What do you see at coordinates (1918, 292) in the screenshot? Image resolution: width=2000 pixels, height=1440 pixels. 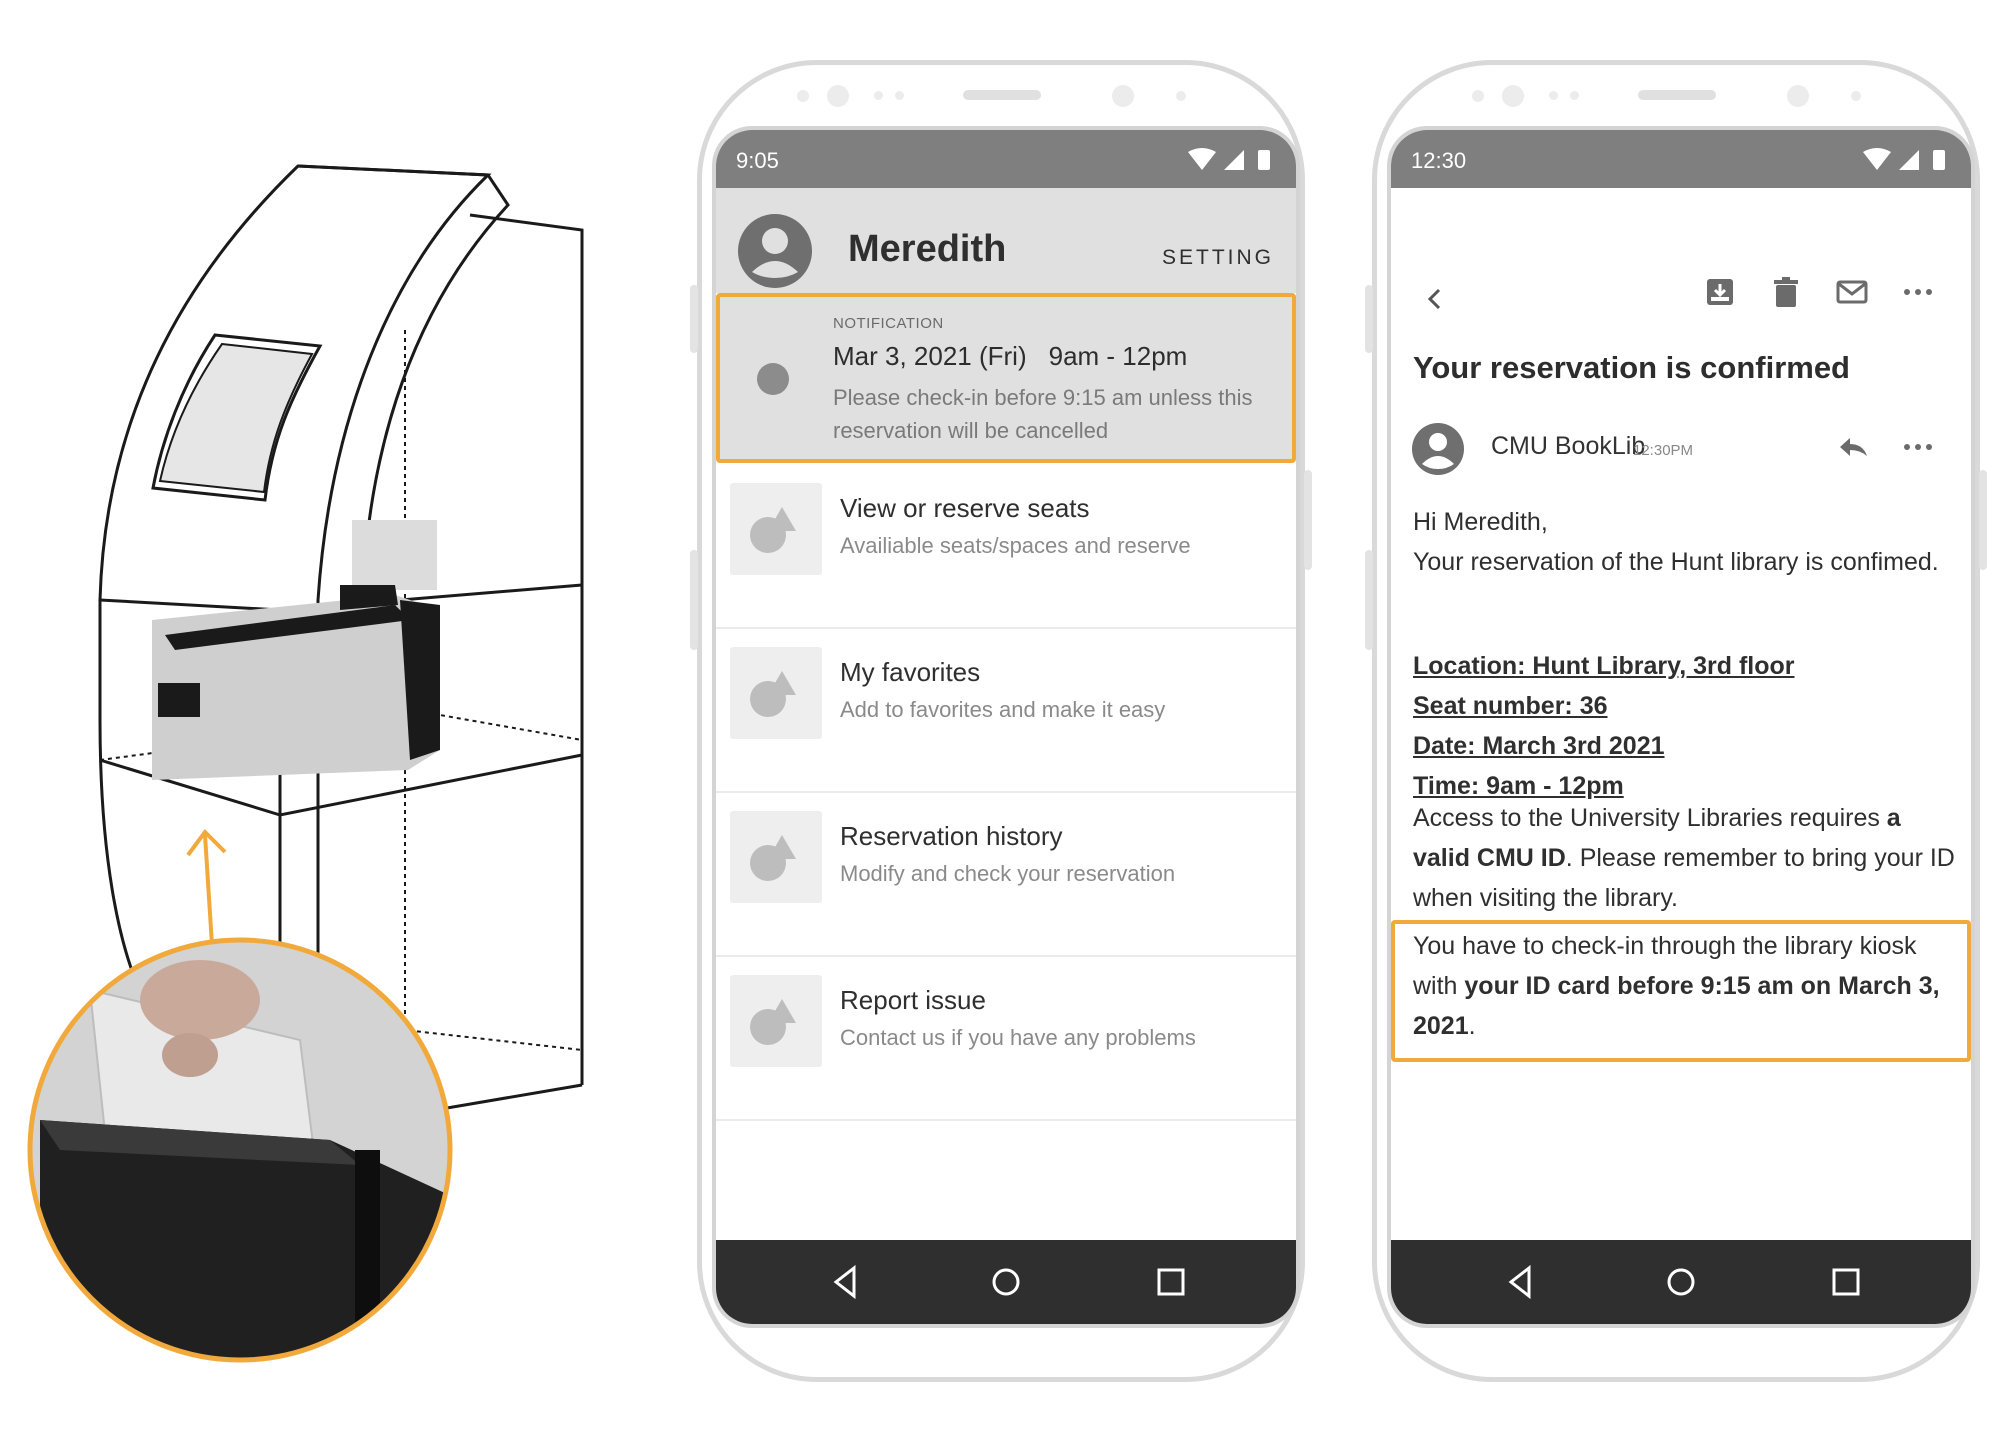 I see `more-options-icon` at bounding box center [1918, 292].